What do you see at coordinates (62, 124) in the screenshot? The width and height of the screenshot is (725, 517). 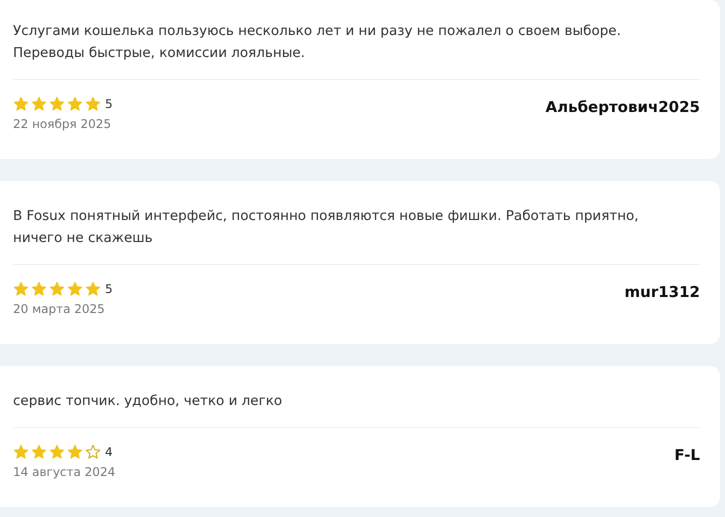 I see `review-date: 22 ноября 2025` at bounding box center [62, 124].